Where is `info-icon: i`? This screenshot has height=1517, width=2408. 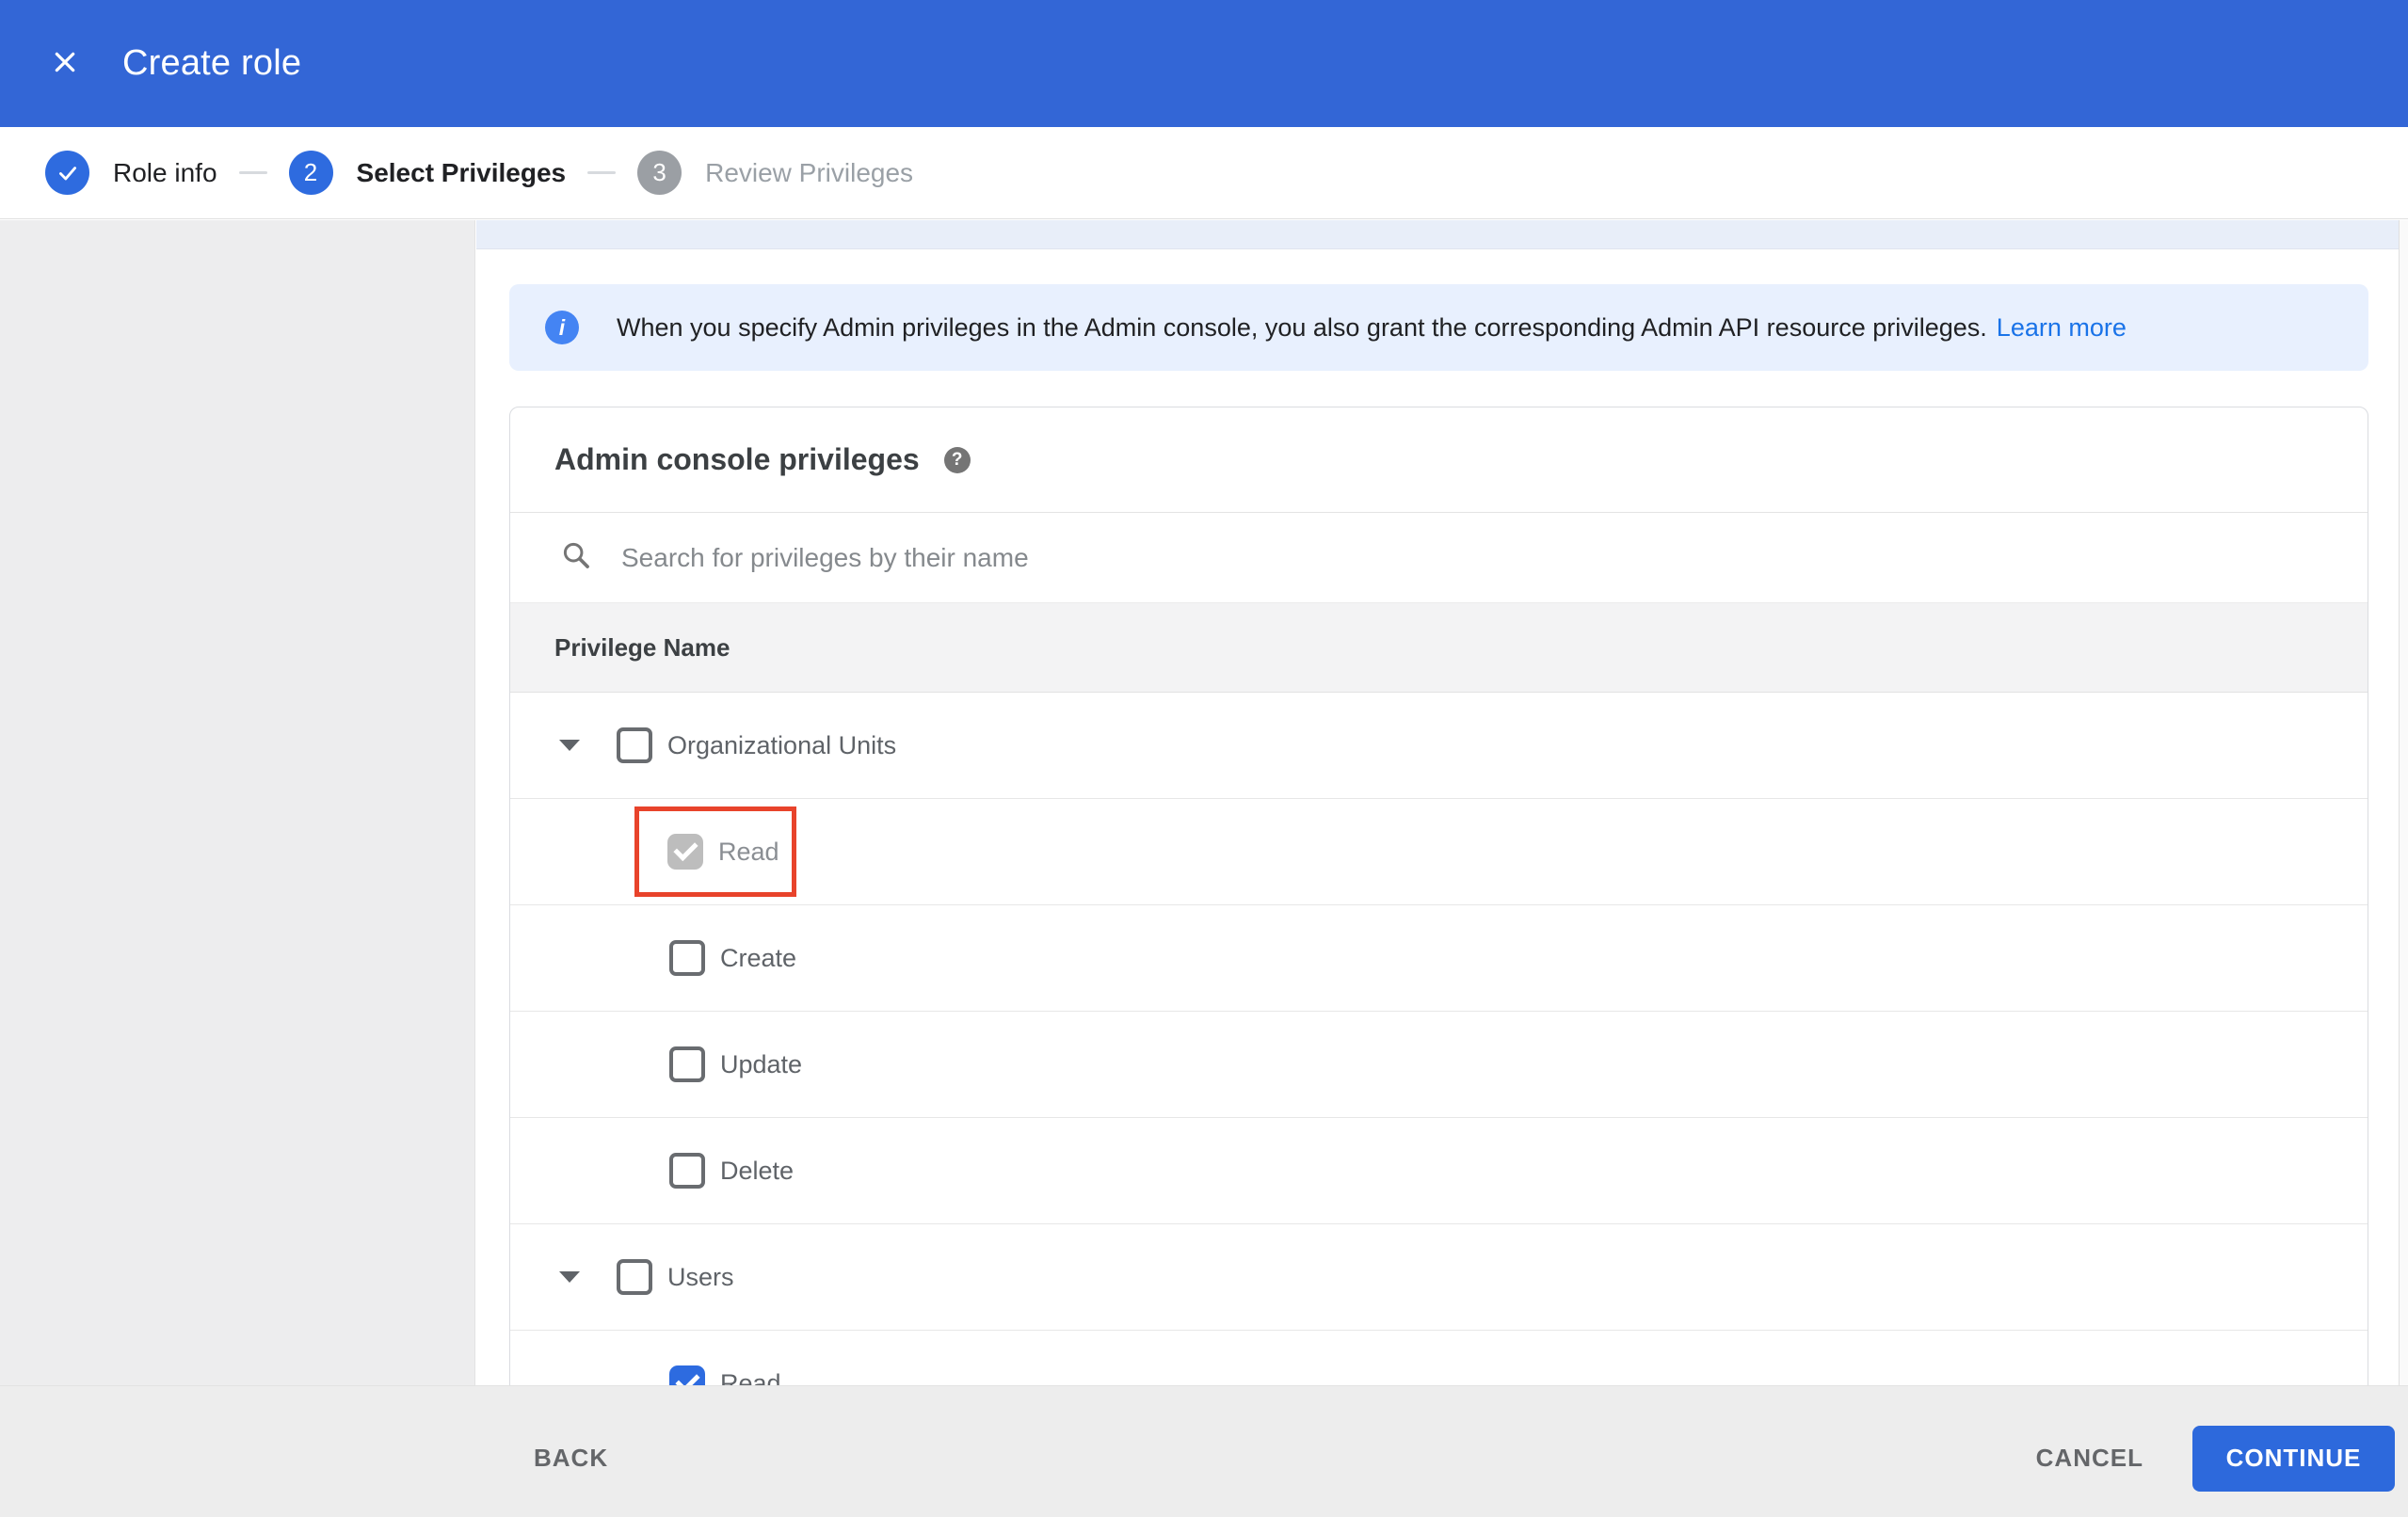 info-icon: i is located at coordinates (562, 327).